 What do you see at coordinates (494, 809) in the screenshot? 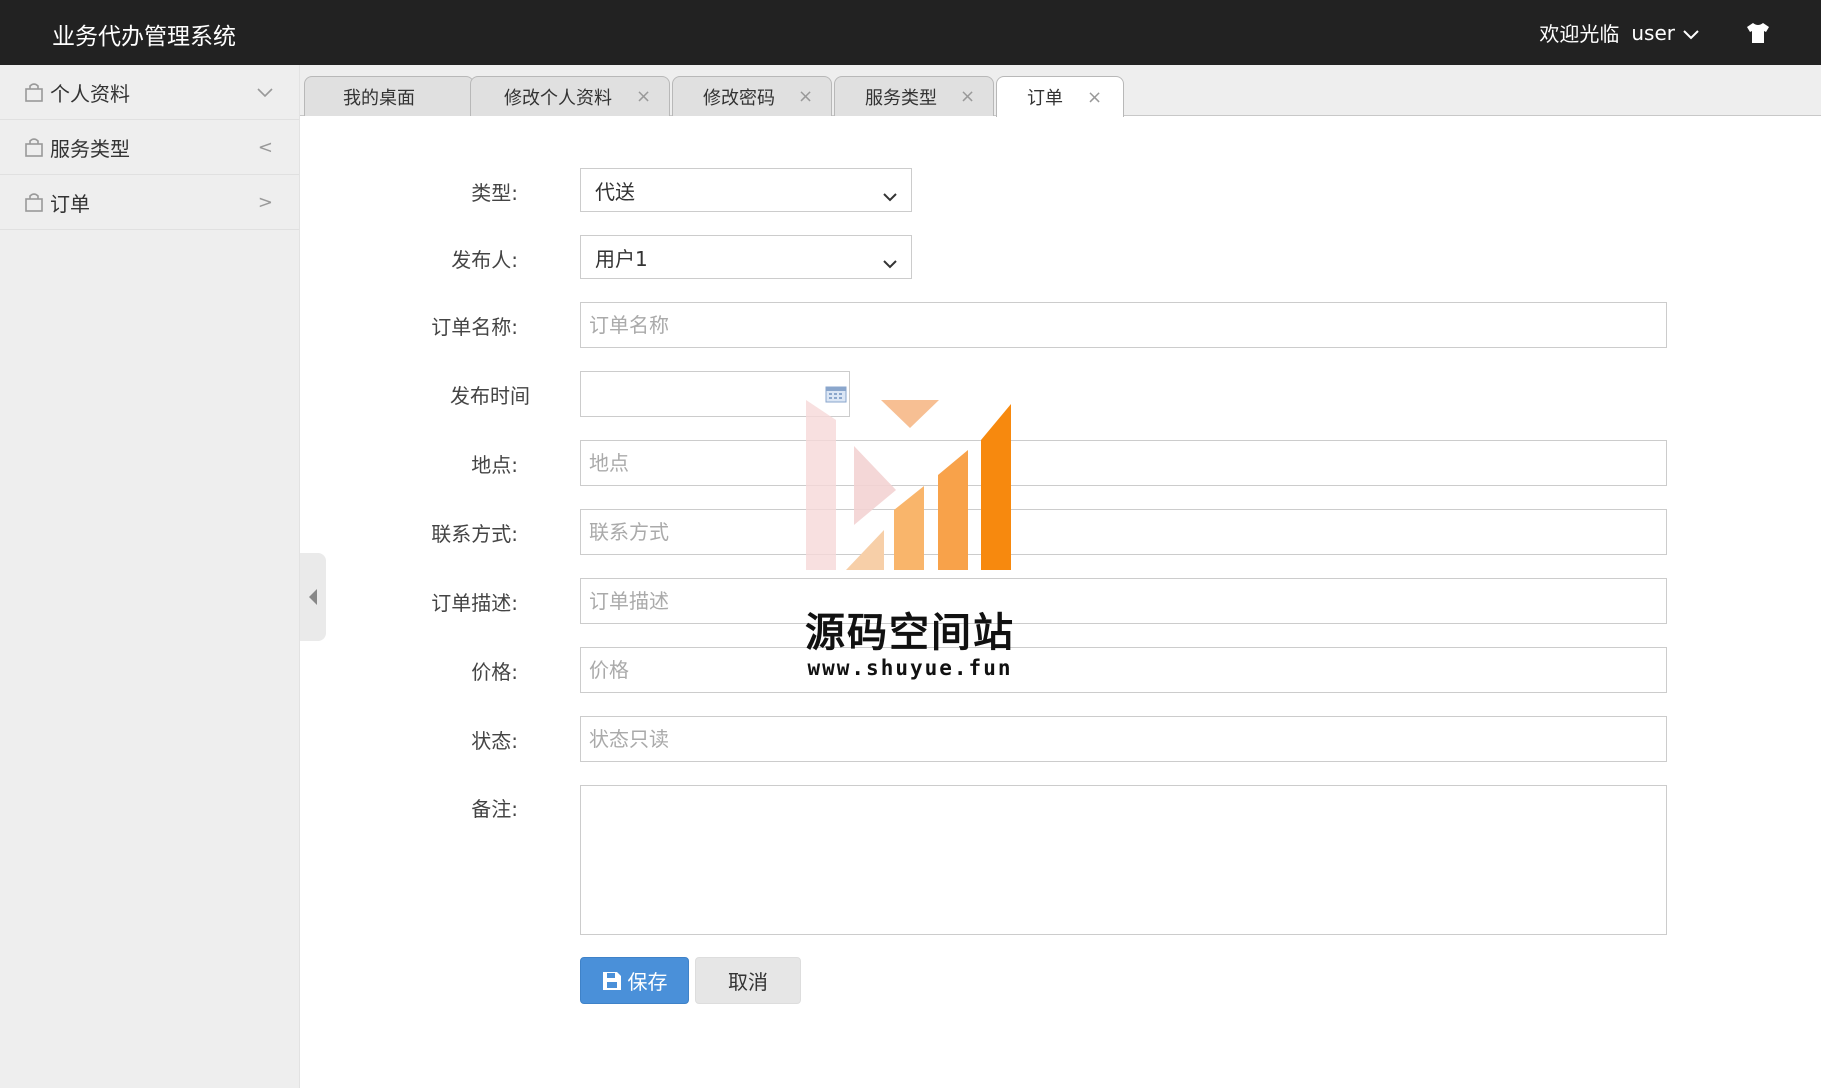
I see `remark-label: 备注:` at bounding box center [494, 809].